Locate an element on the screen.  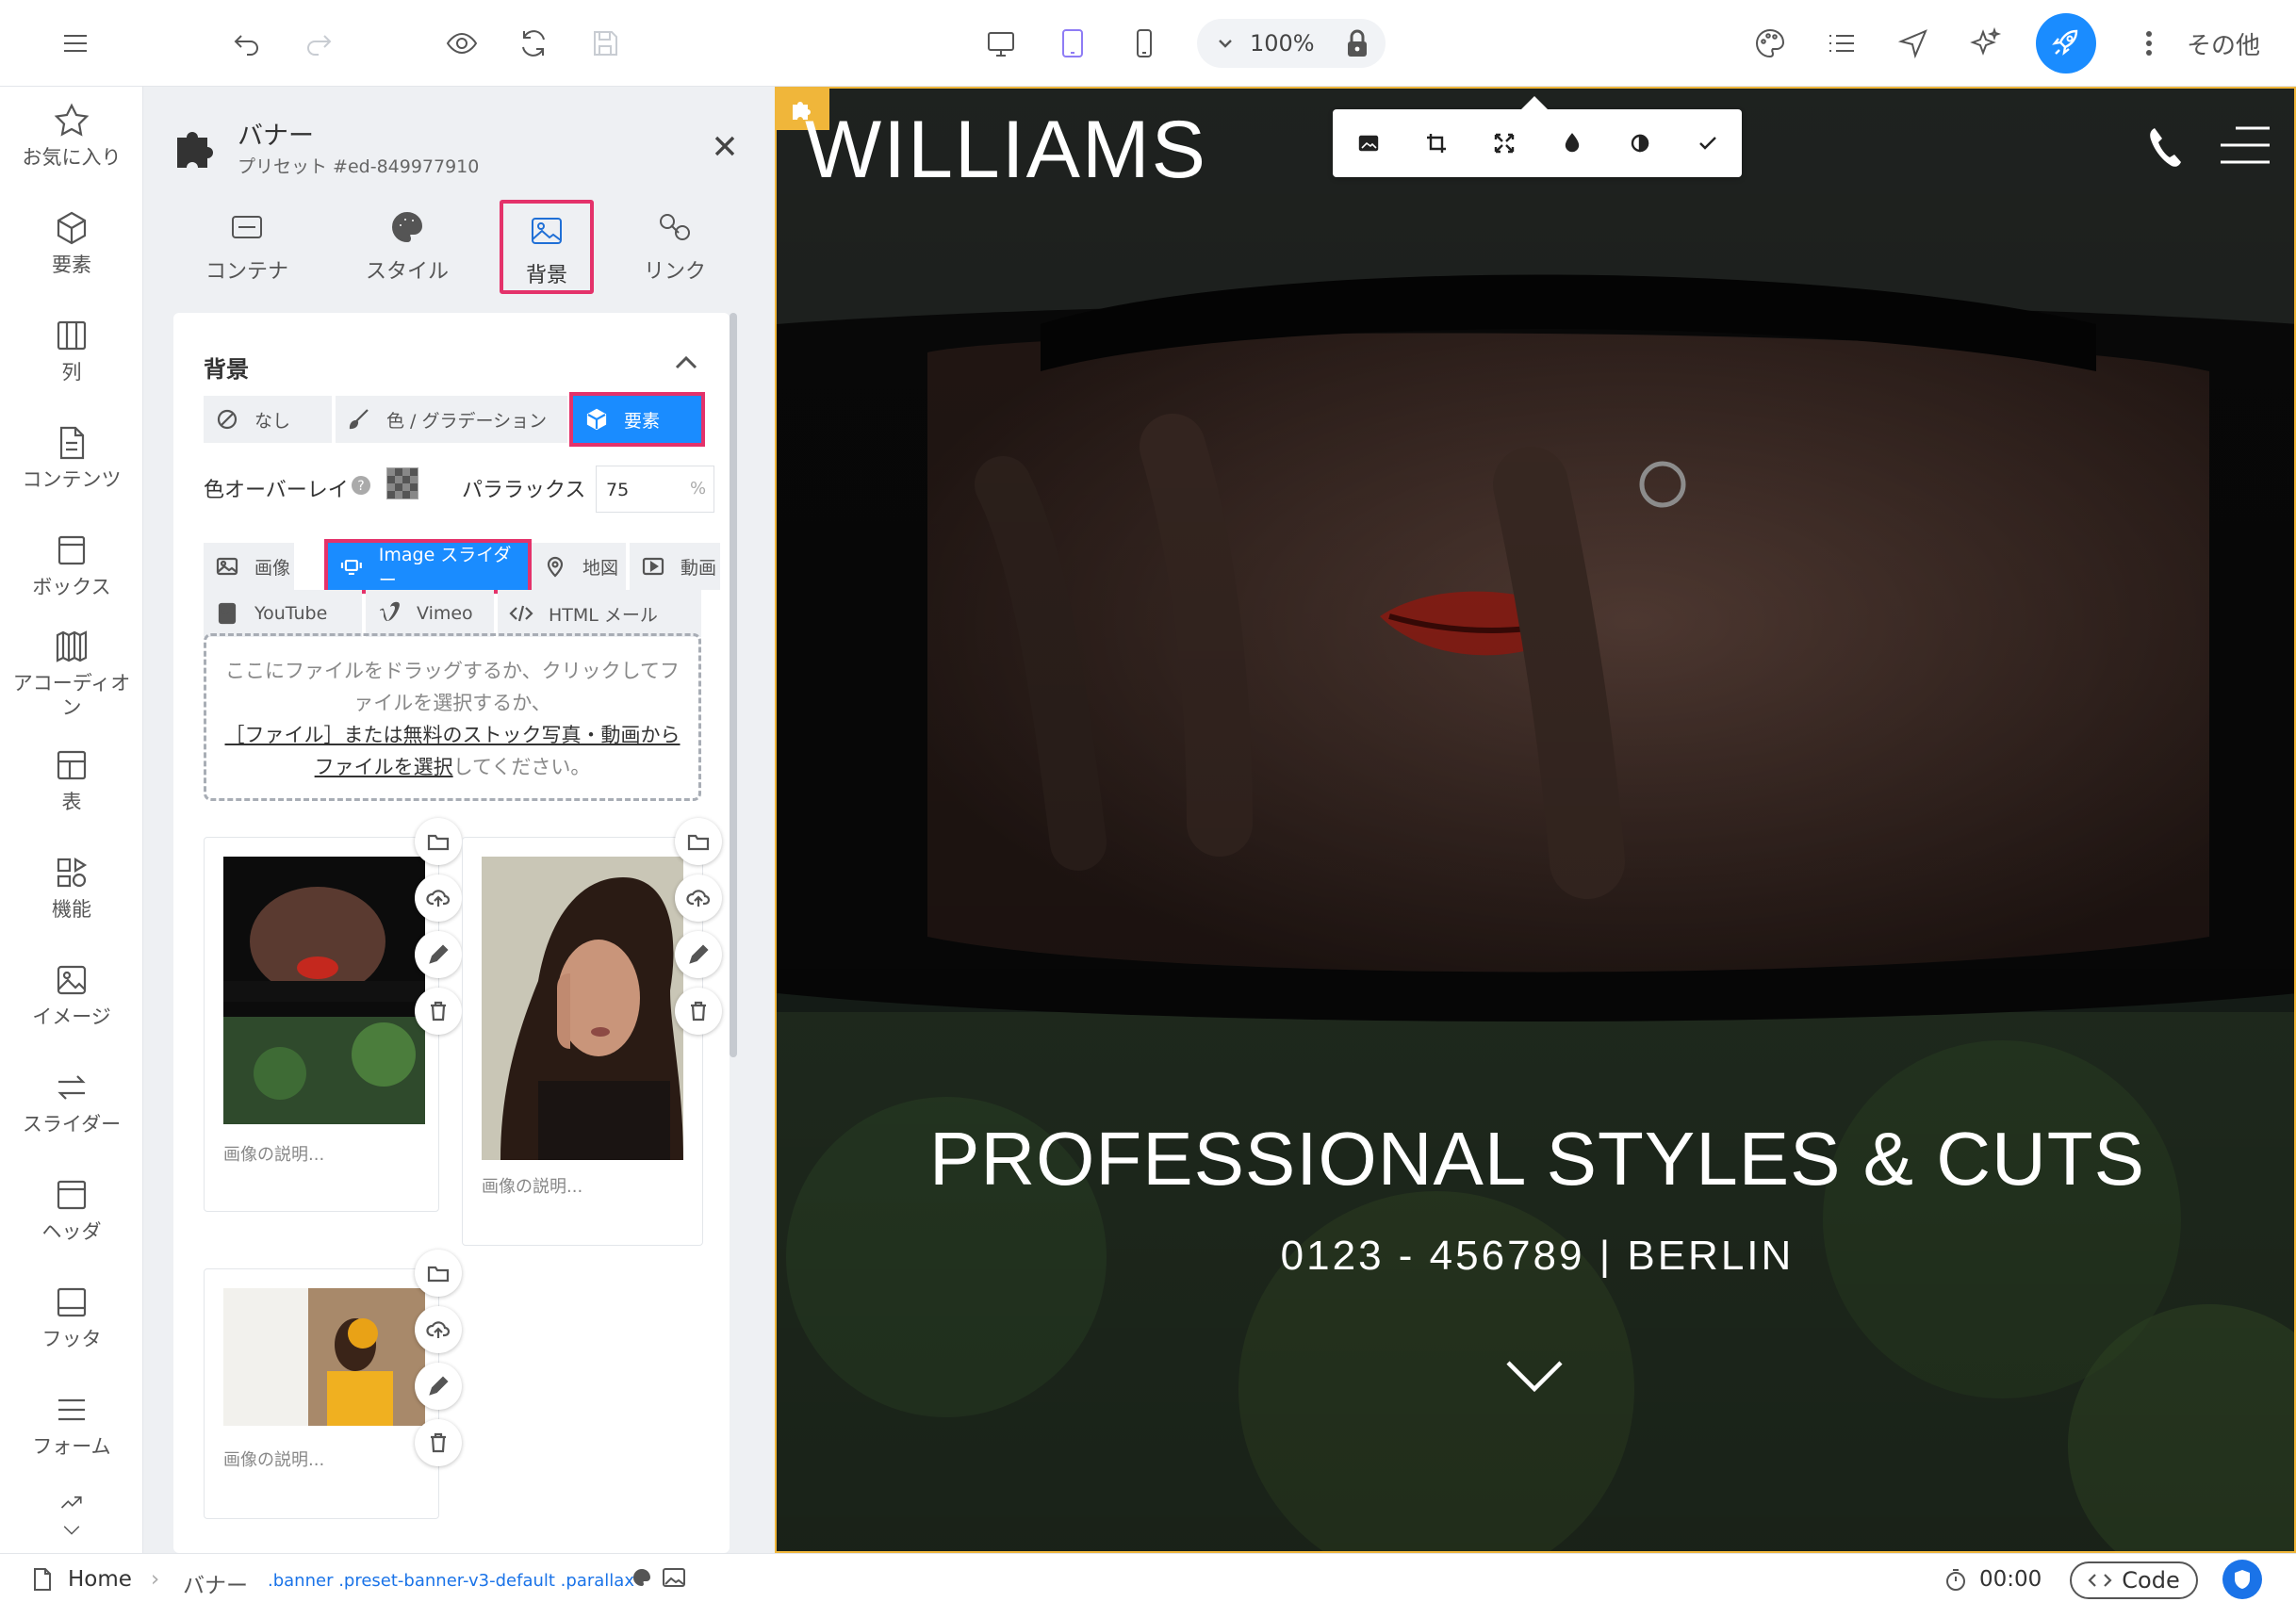
structure-list-icon is located at coordinates (1841, 43).